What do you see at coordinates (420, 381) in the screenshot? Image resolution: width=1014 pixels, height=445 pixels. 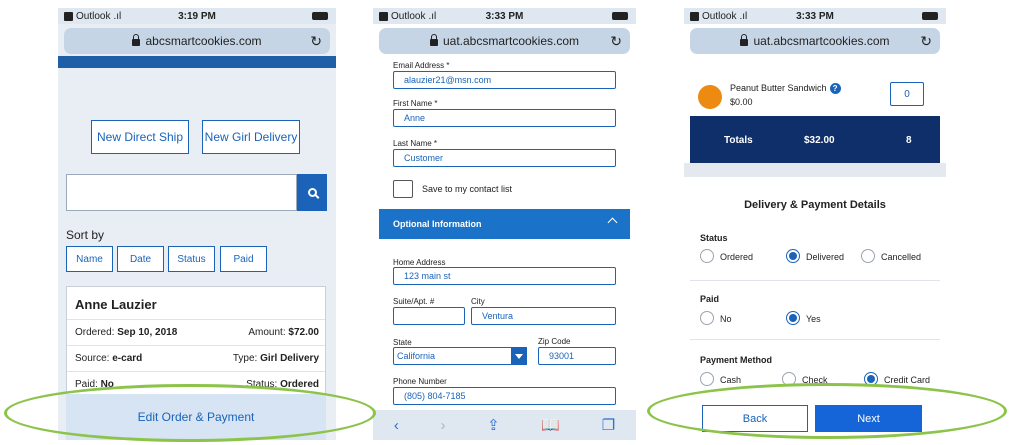 I see `phone-label: Phone Number` at bounding box center [420, 381].